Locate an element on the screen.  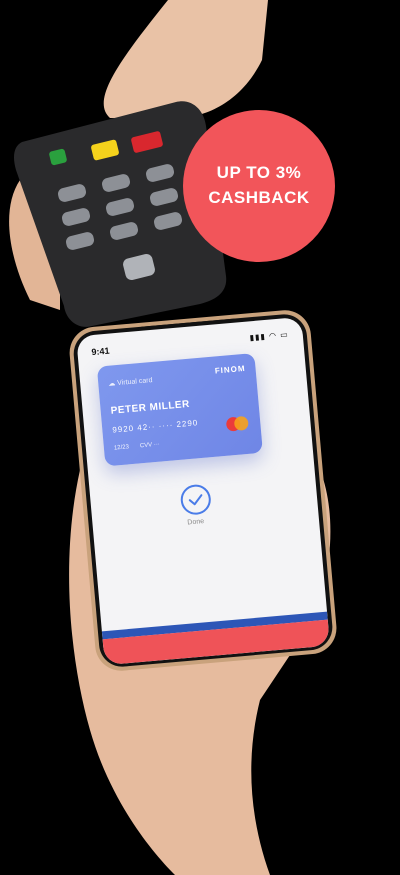
card-number: 9920 42·· ···· 2290 is located at coordinates (155, 426).